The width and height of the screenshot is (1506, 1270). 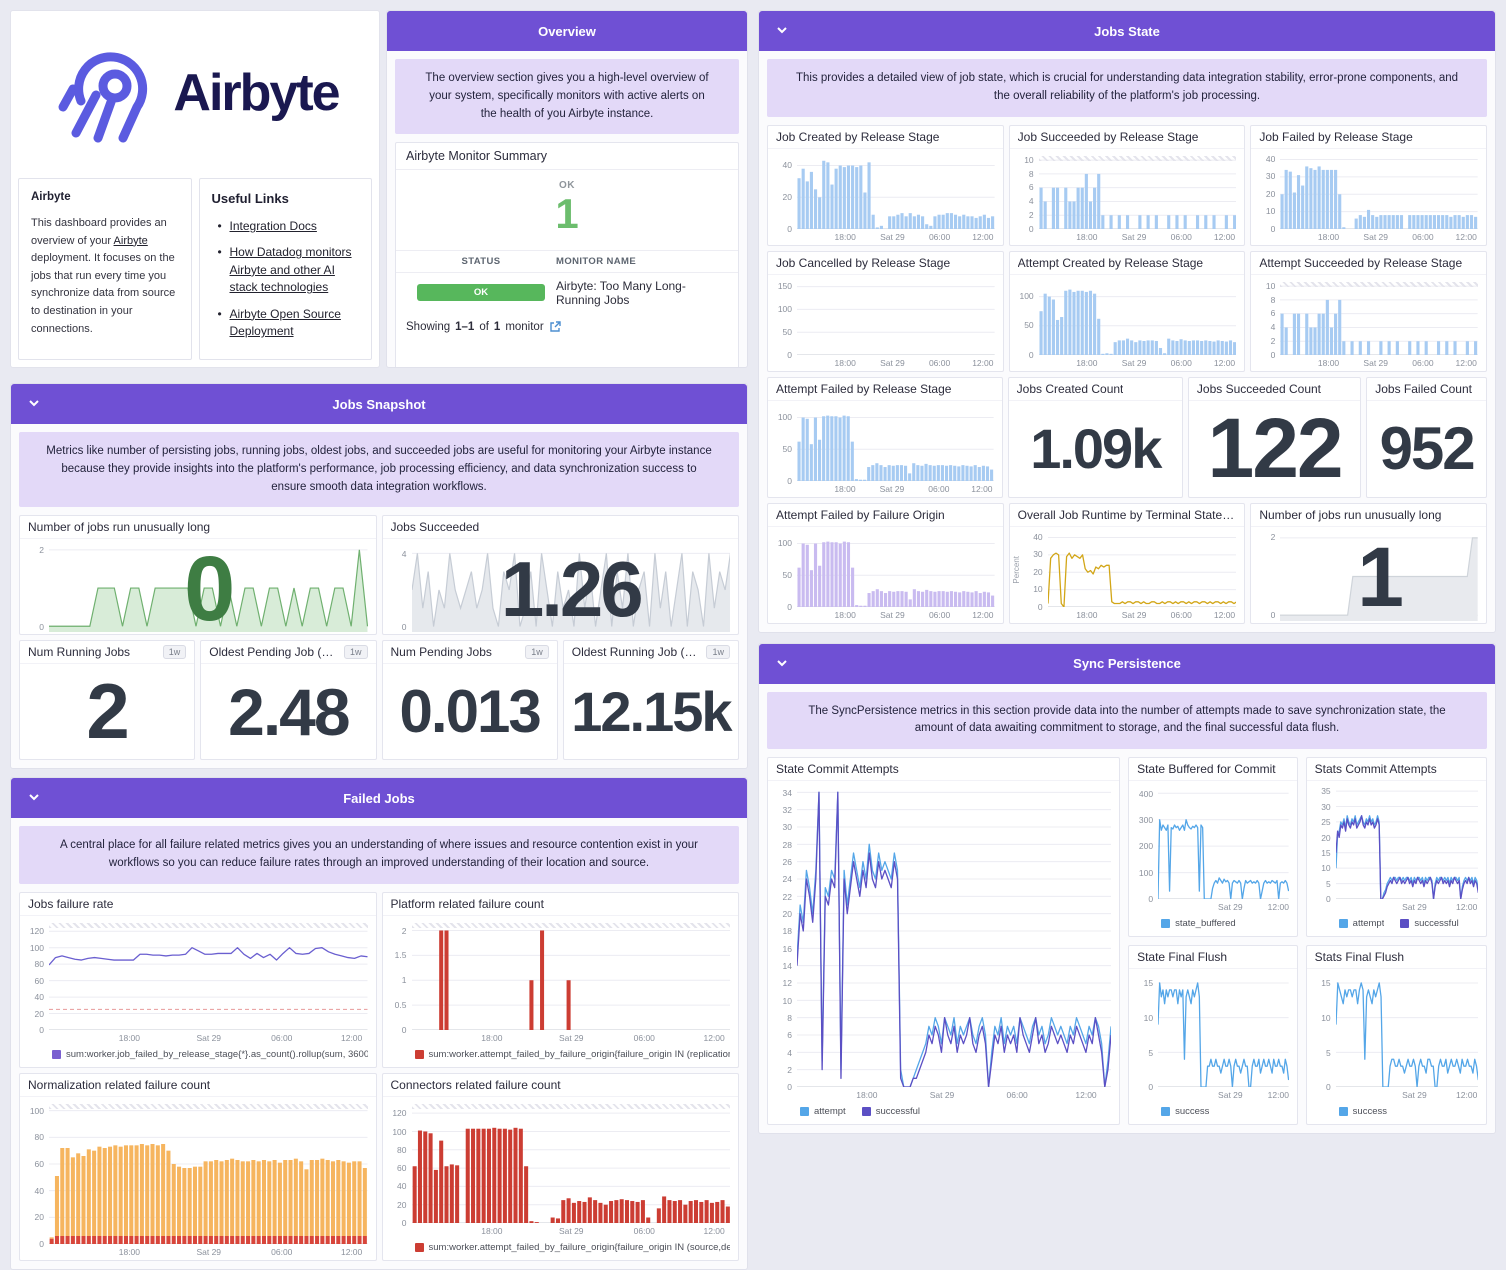 I want to click on chart-number-of-jobs-run-unusually-long: Number of jobs run unusually long 0 2 1, so click(x=1368, y=563).